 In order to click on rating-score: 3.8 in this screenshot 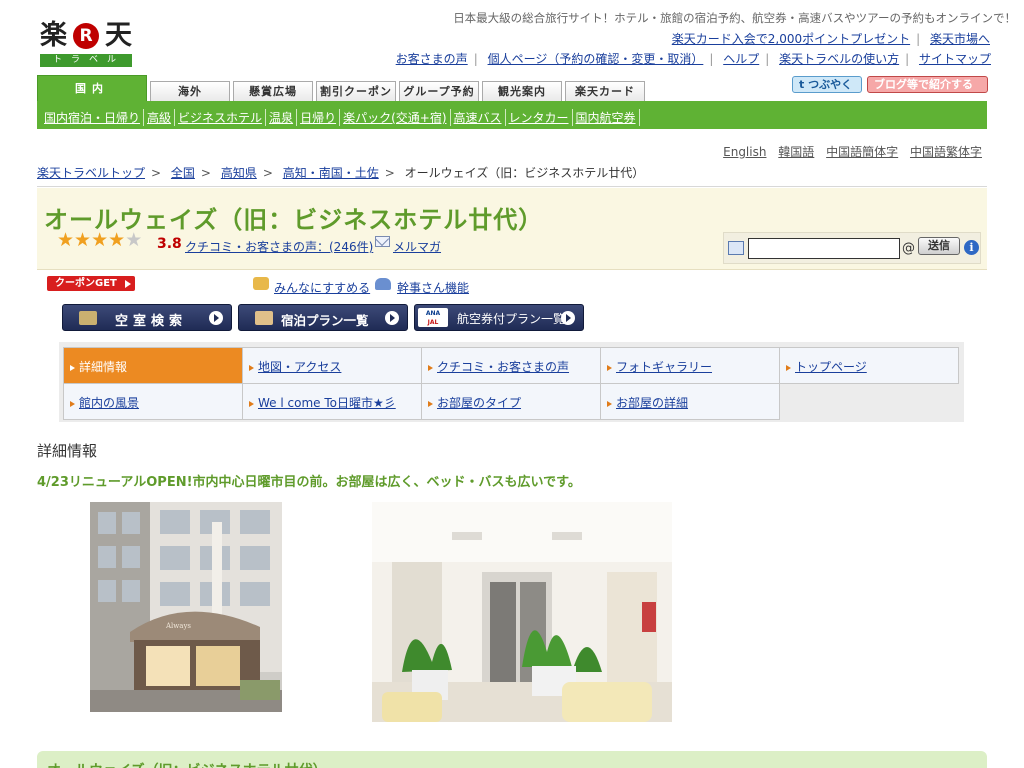, I will do `click(169, 244)`.